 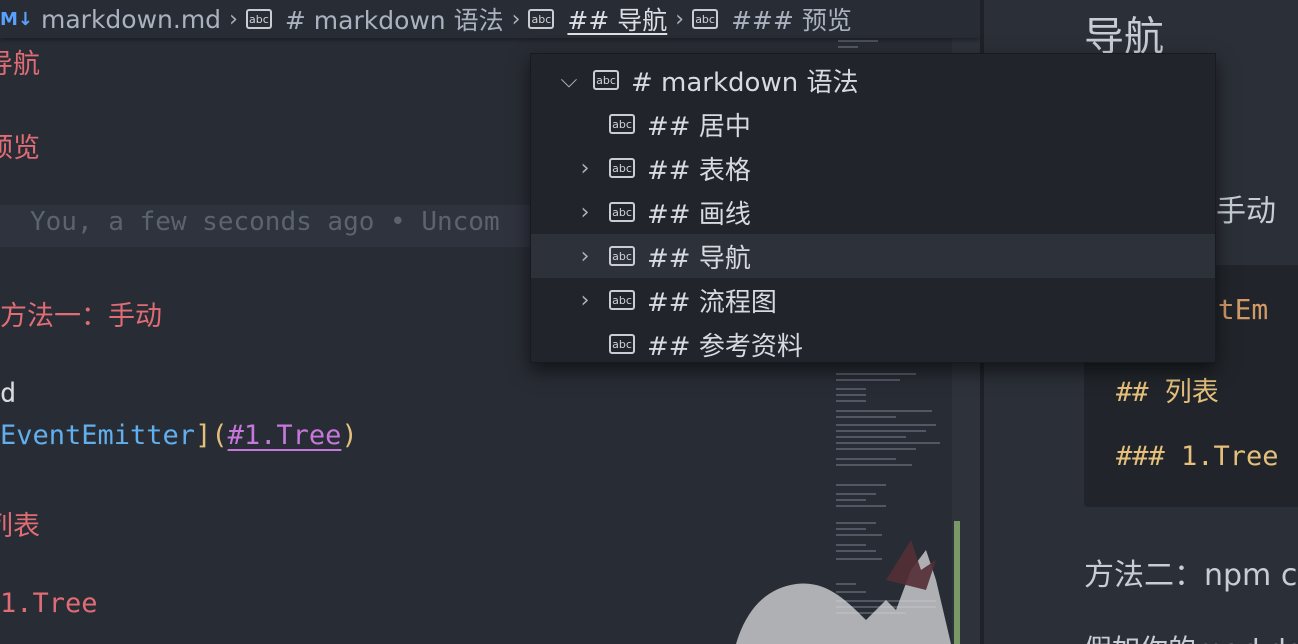 What do you see at coordinates (394, 19) in the screenshot?
I see `breadcrumb-h1: # markdown 语法` at bounding box center [394, 19].